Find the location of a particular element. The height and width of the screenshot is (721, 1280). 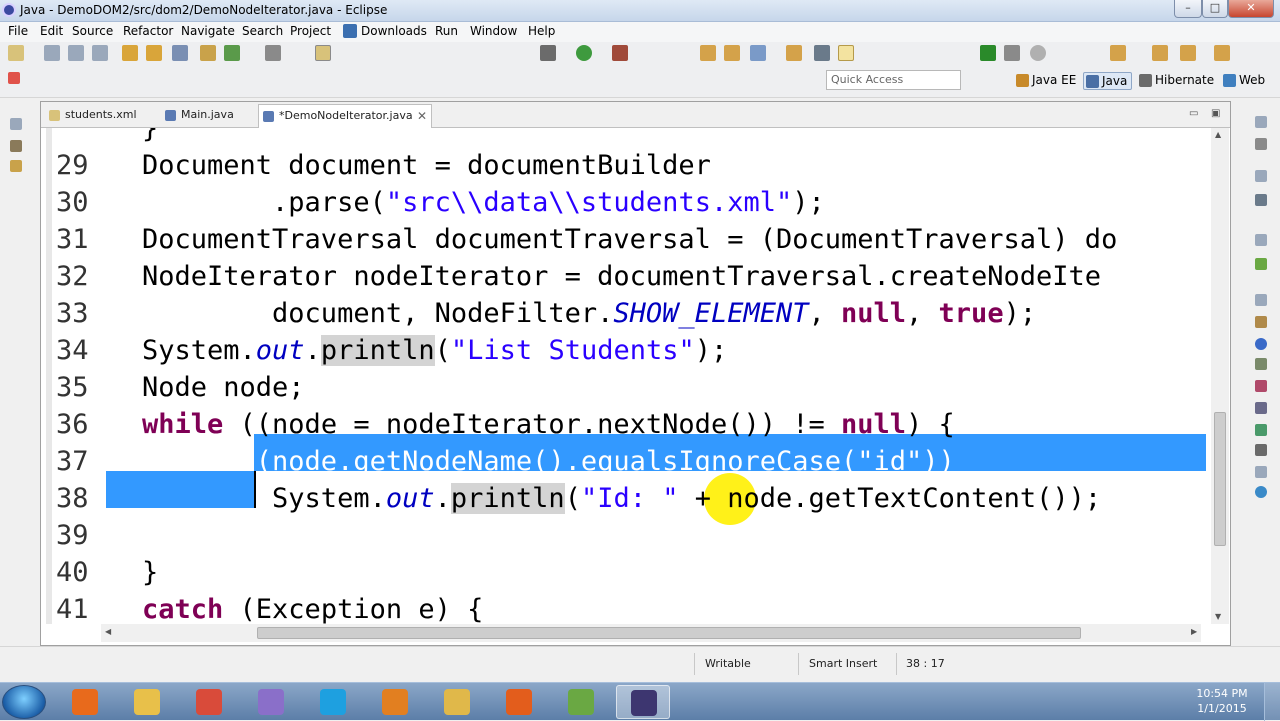

menu-navigate: Navigate is located at coordinates (208, 31).